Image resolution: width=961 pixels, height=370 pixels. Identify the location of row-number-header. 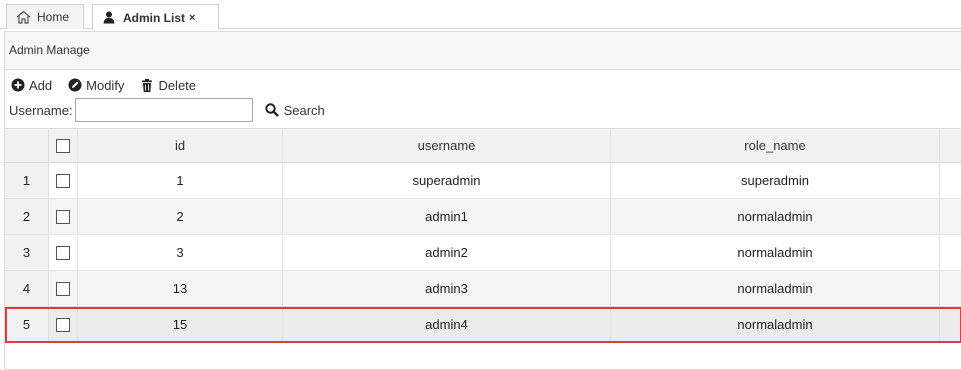
(27, 145).